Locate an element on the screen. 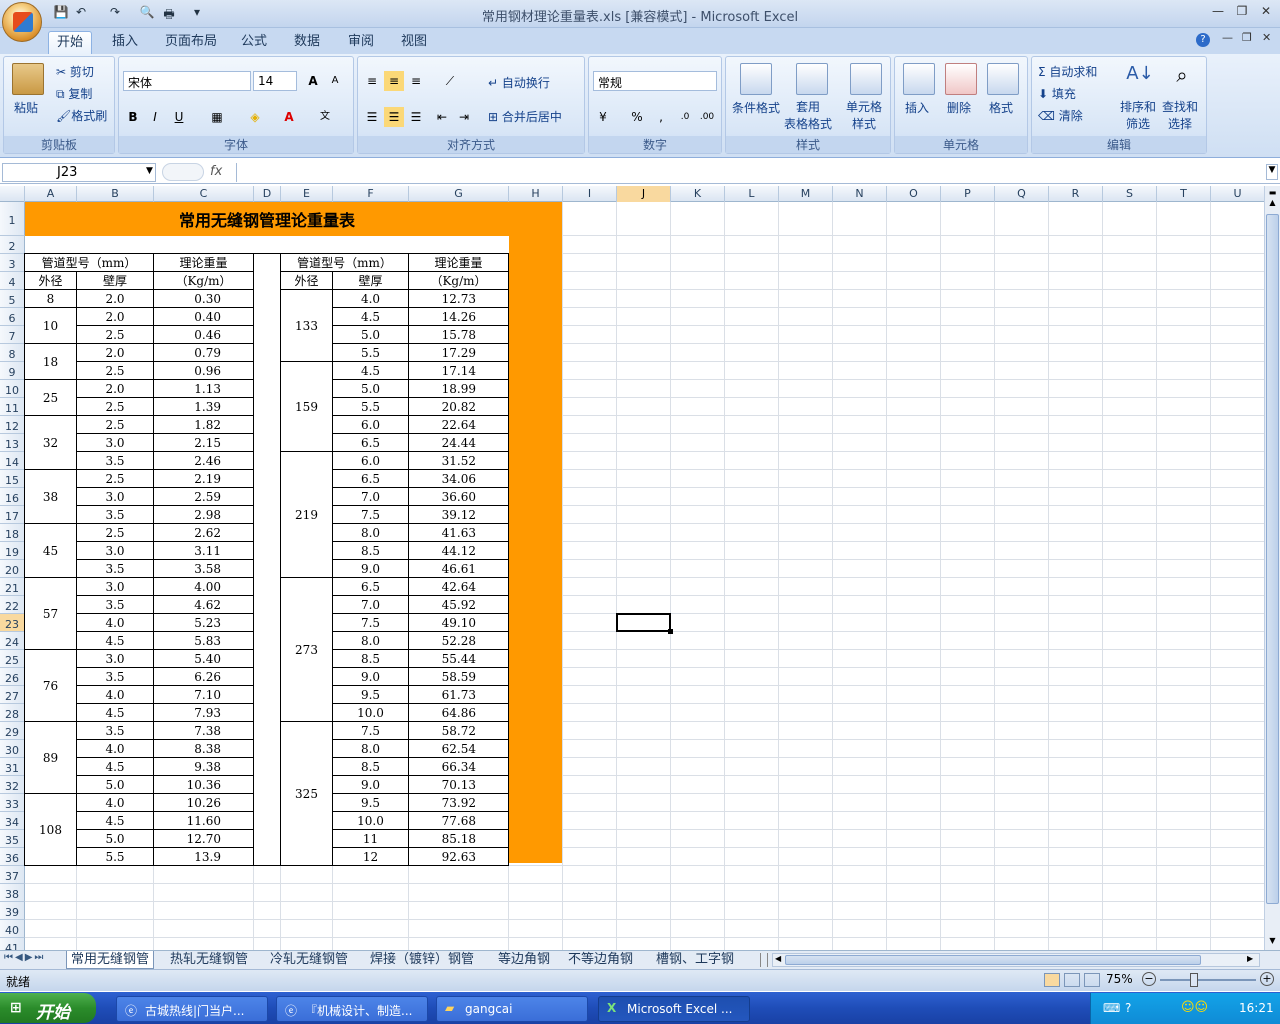 Image resolution: width=1280 pixels, height=1024 pixels. font-size-combo: 14 is located at coordinates (275, 81).